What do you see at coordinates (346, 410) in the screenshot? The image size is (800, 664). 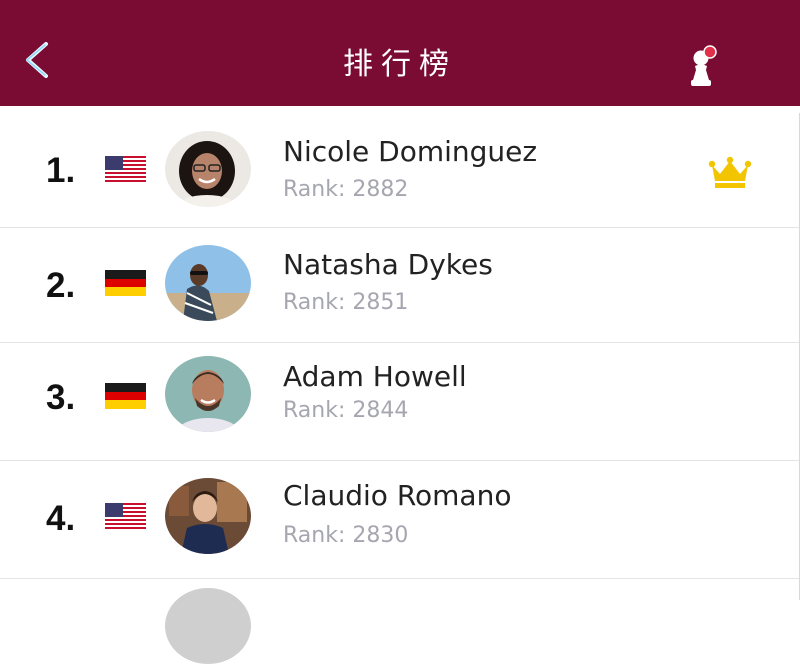 I see `player-rank: Rank: 2844` at bounding box center [346, 410].